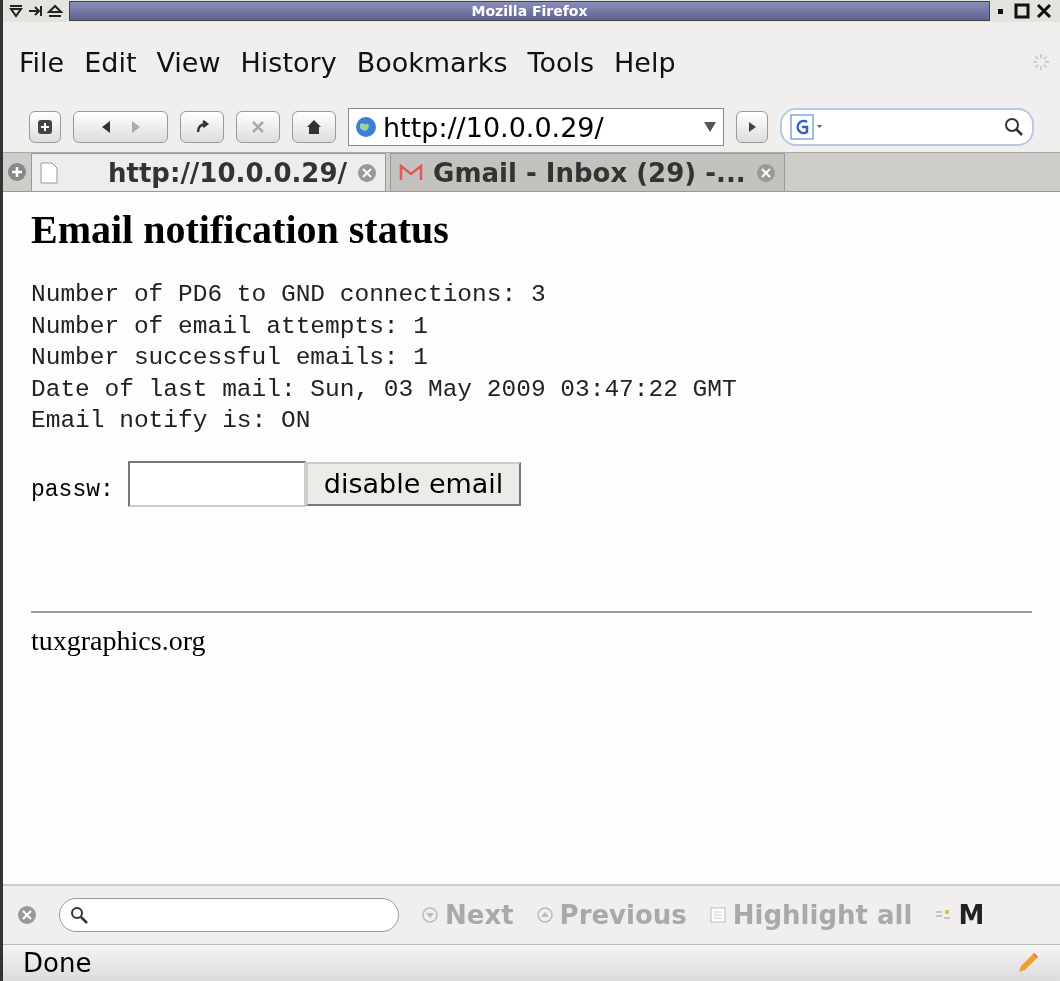  I want to click on menu-item: View, so click(188, 62).